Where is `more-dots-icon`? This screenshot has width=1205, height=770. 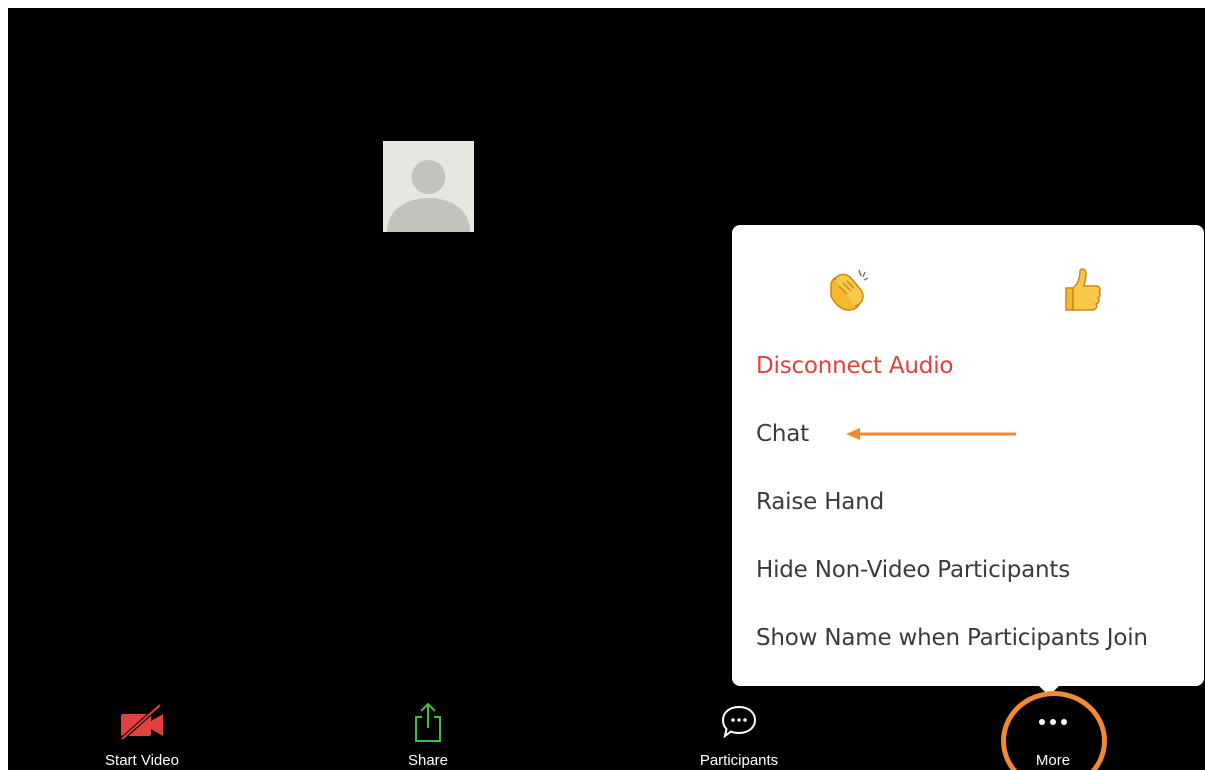 more-dots-icon is located at coordinates (1053, 722).